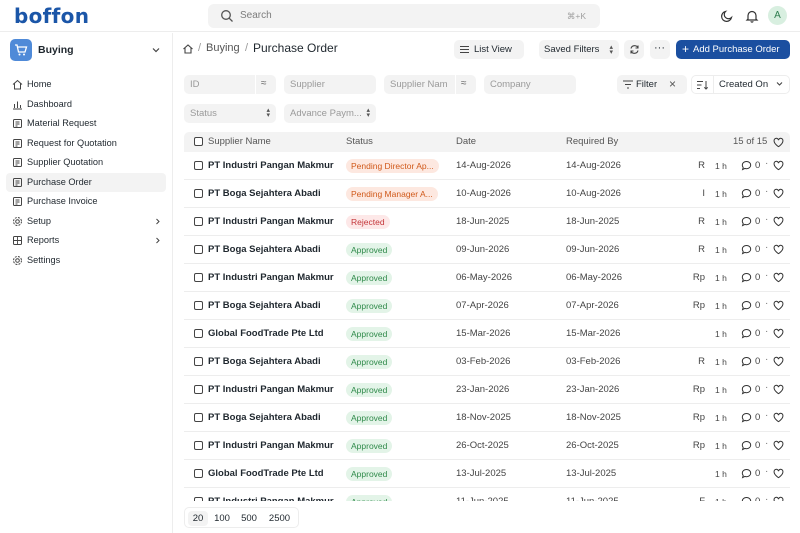 The height and width of the screenshot is (533, 800). Describe the element at coordinates (752, 16) in the screenshot. I see `bell-icon` at that location.